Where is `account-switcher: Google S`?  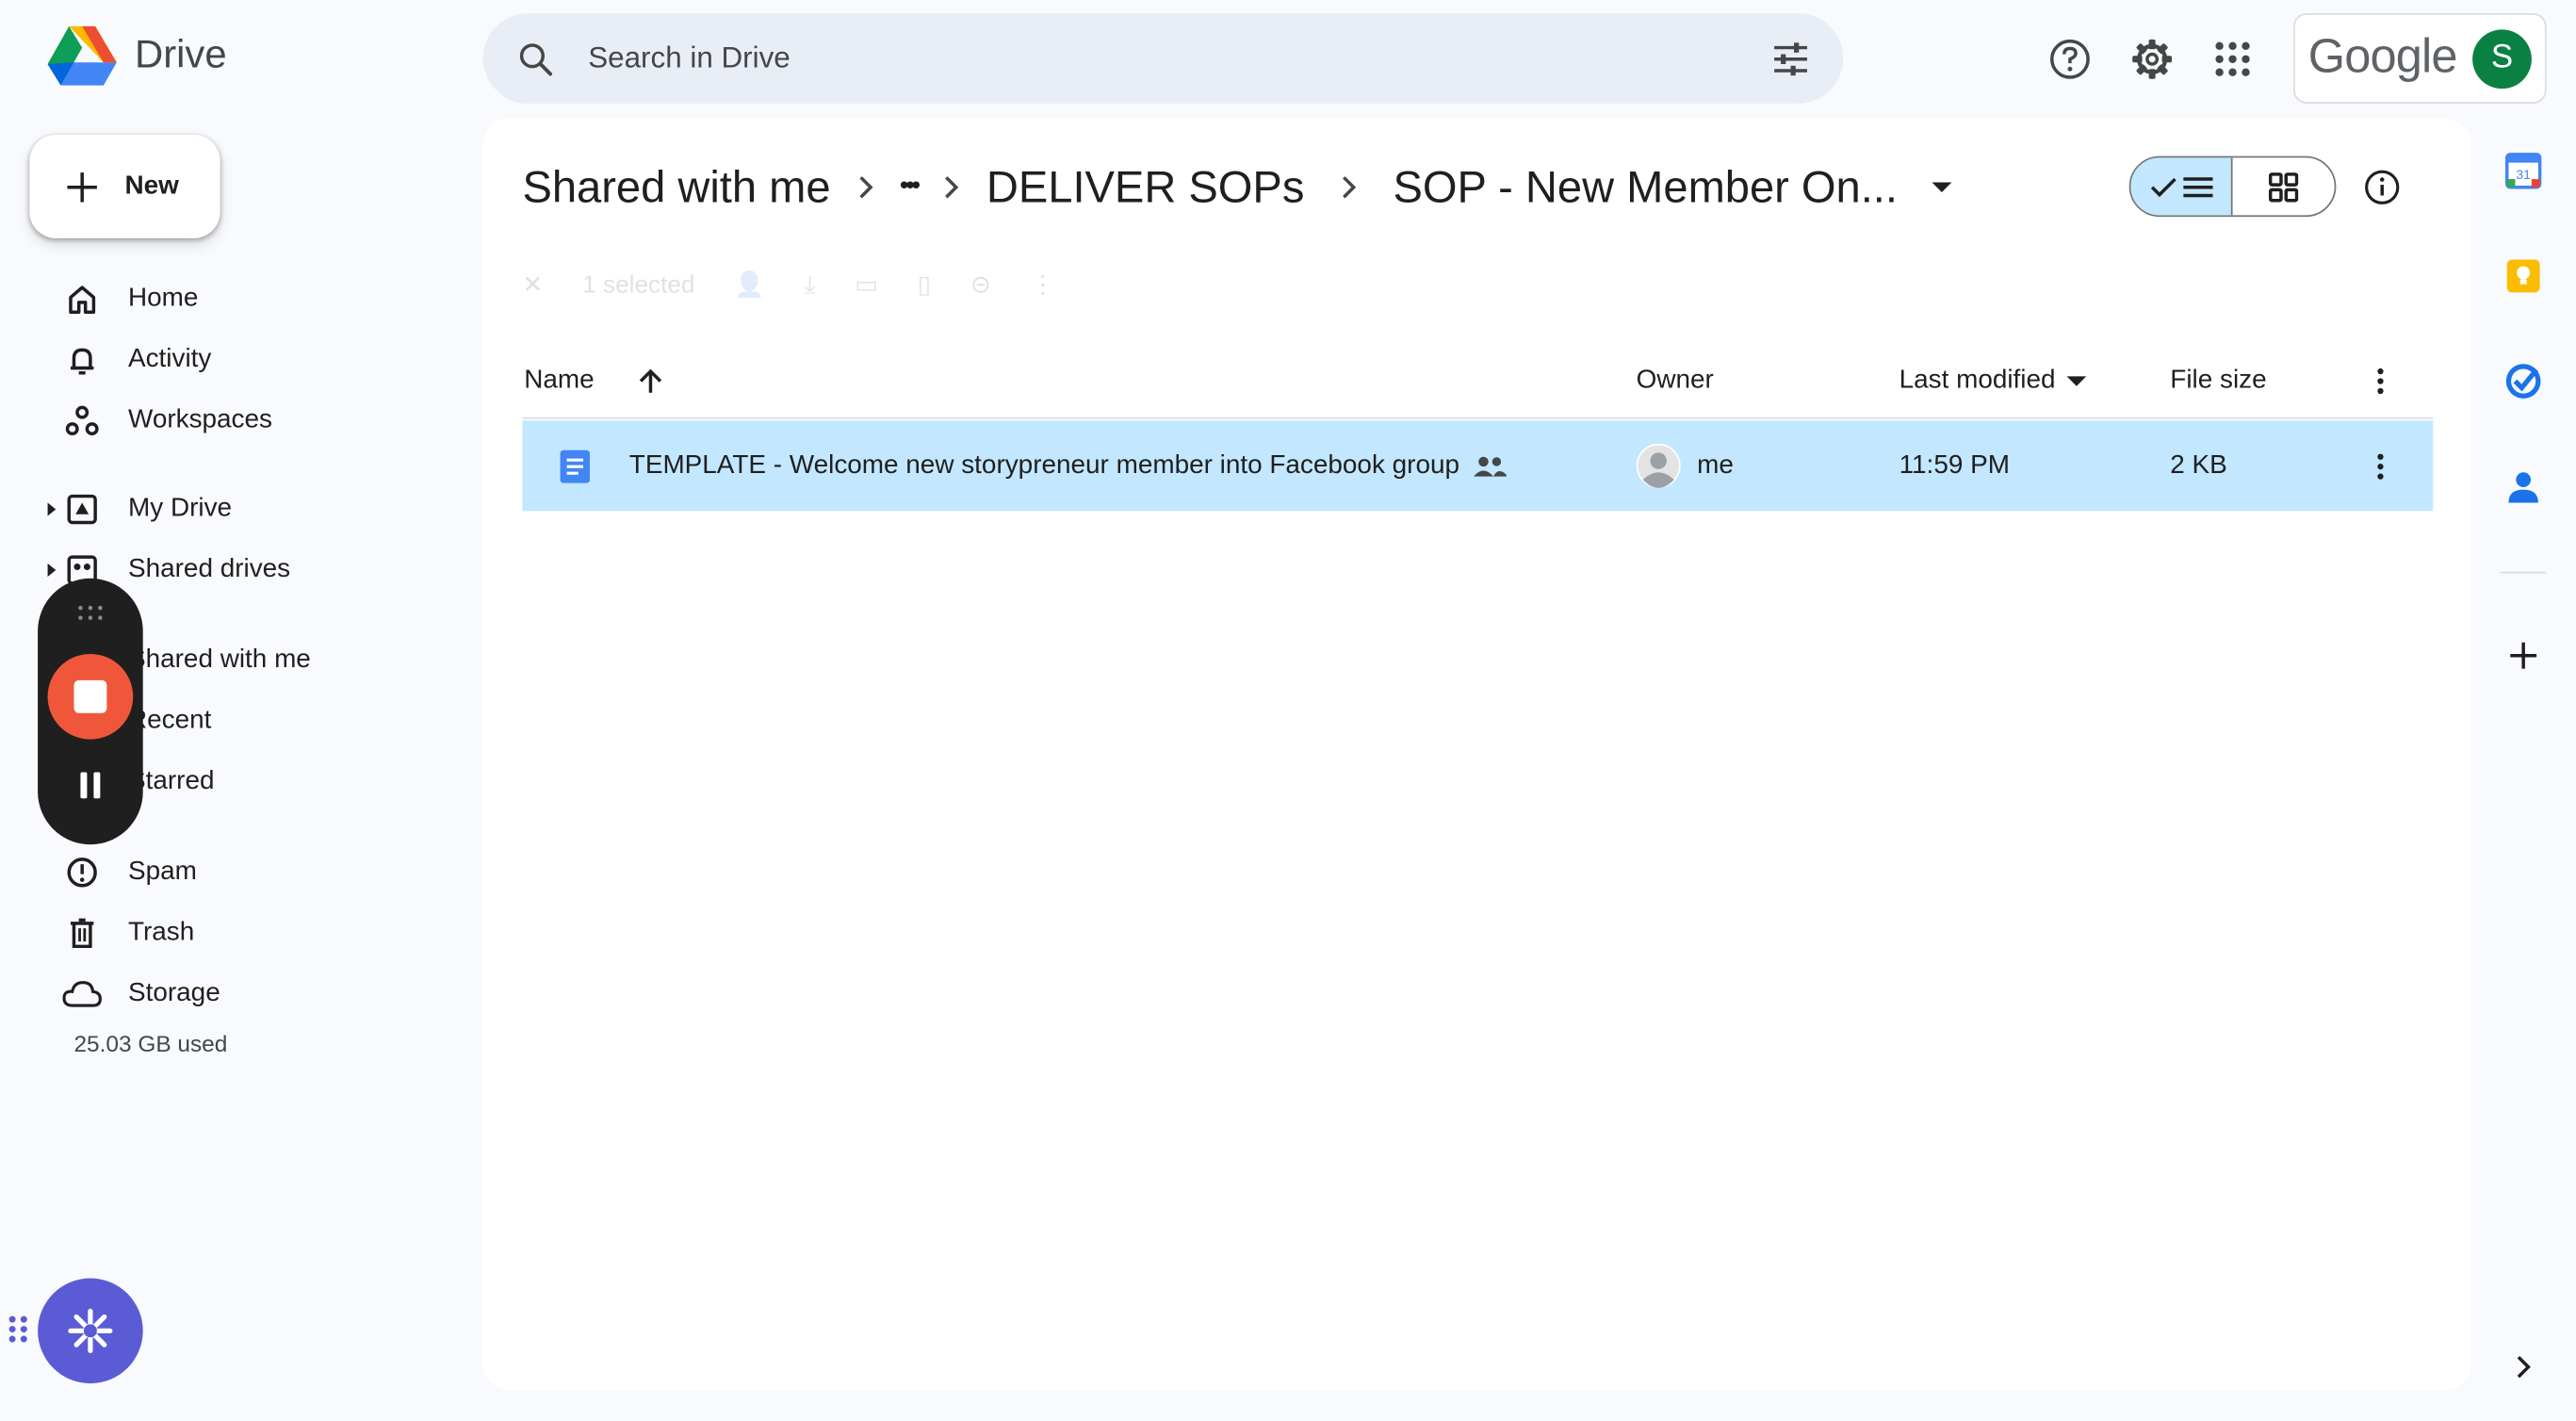 account-switcher: Google S is located at coordinates (2420, 58).